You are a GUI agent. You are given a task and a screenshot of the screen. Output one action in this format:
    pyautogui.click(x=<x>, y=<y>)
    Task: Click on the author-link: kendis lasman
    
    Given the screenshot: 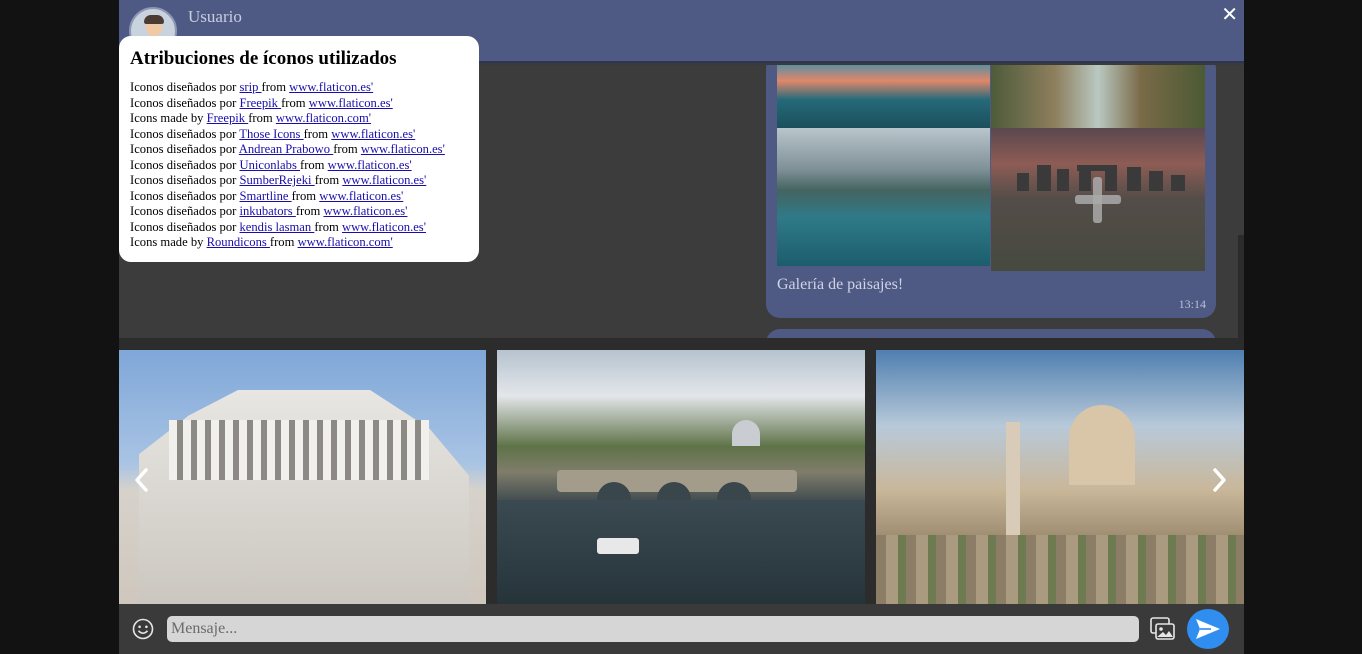 What is the action you would take?
    pyautogui.click(x=276, y=227)
    